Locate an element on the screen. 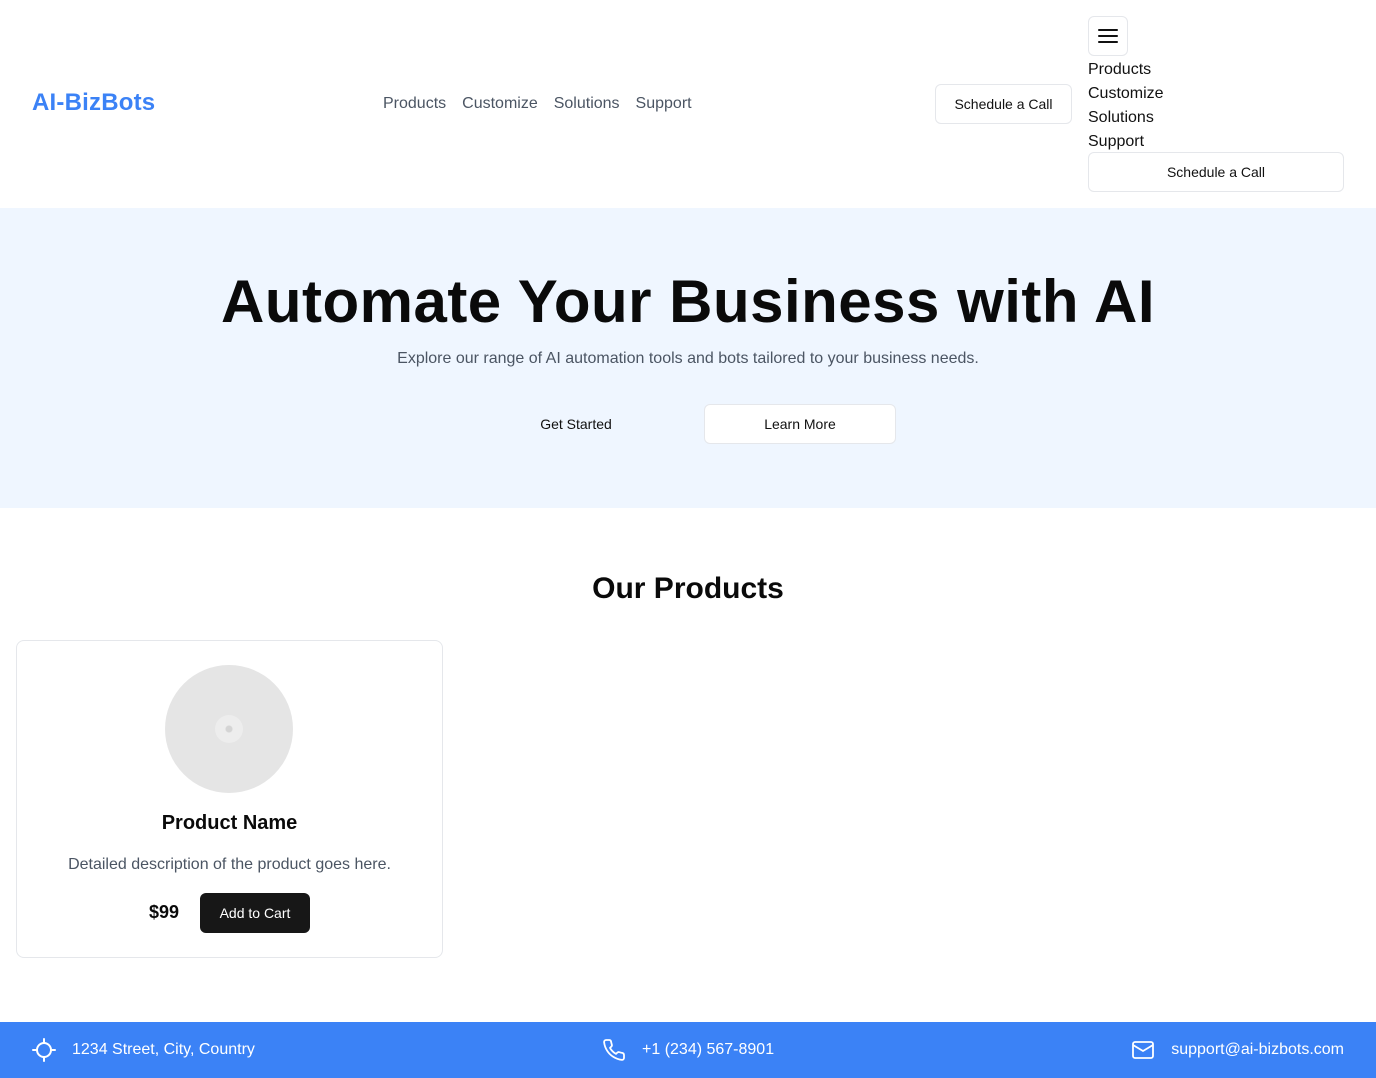 The width and height of the screenshot is (1376, 1078). mobile-schedule-call-button: Schedule a Call is located at coordinates (1216, 172).